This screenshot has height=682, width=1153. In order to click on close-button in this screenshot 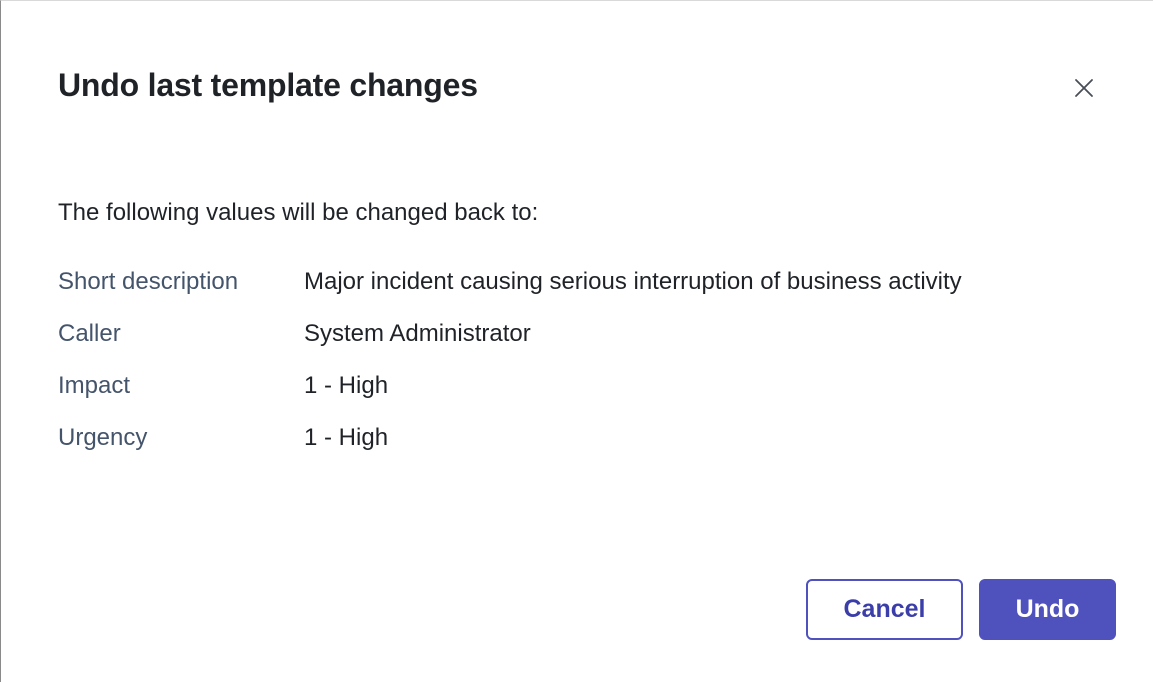, I will do `click(1084, 88)`.